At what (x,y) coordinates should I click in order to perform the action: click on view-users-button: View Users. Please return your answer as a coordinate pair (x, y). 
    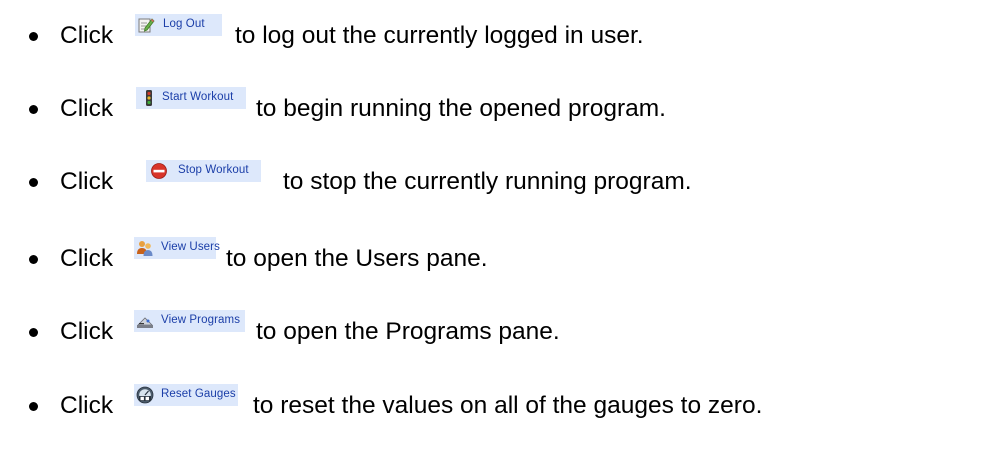
    Looking at the image, I should click on (177, 248).